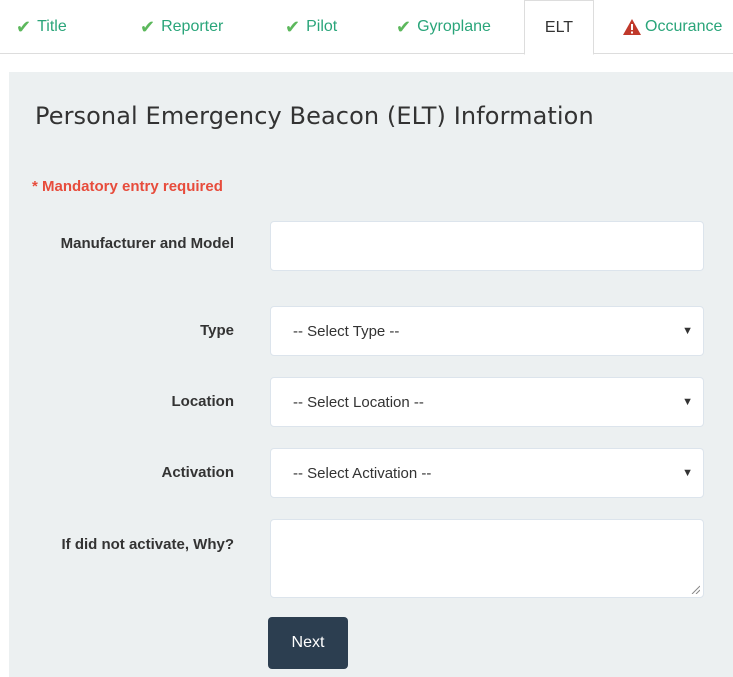 This screenshot has width=733, height=677. I want to click on tab-gyroplane: ✔ Gyroplane, so click(443, 27).